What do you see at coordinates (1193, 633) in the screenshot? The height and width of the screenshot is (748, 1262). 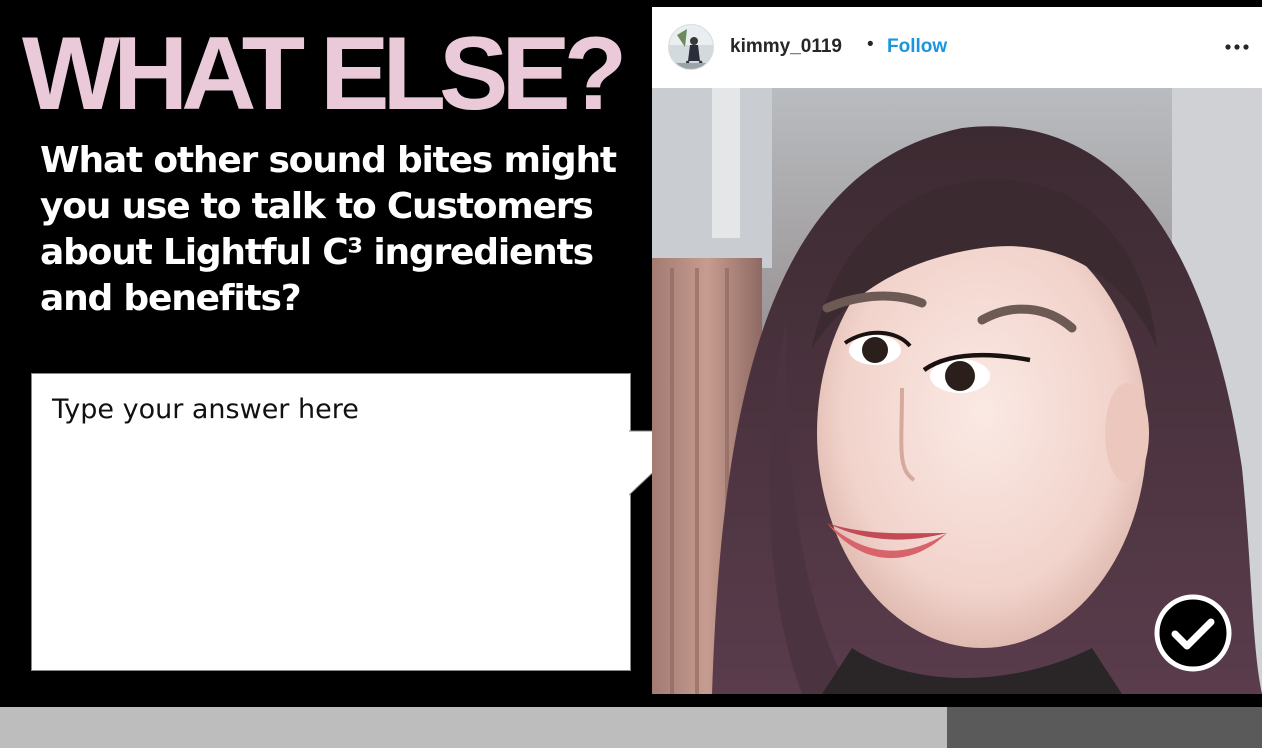 I see `checkmark-circle-icon` at bounding box center [1193, 633].